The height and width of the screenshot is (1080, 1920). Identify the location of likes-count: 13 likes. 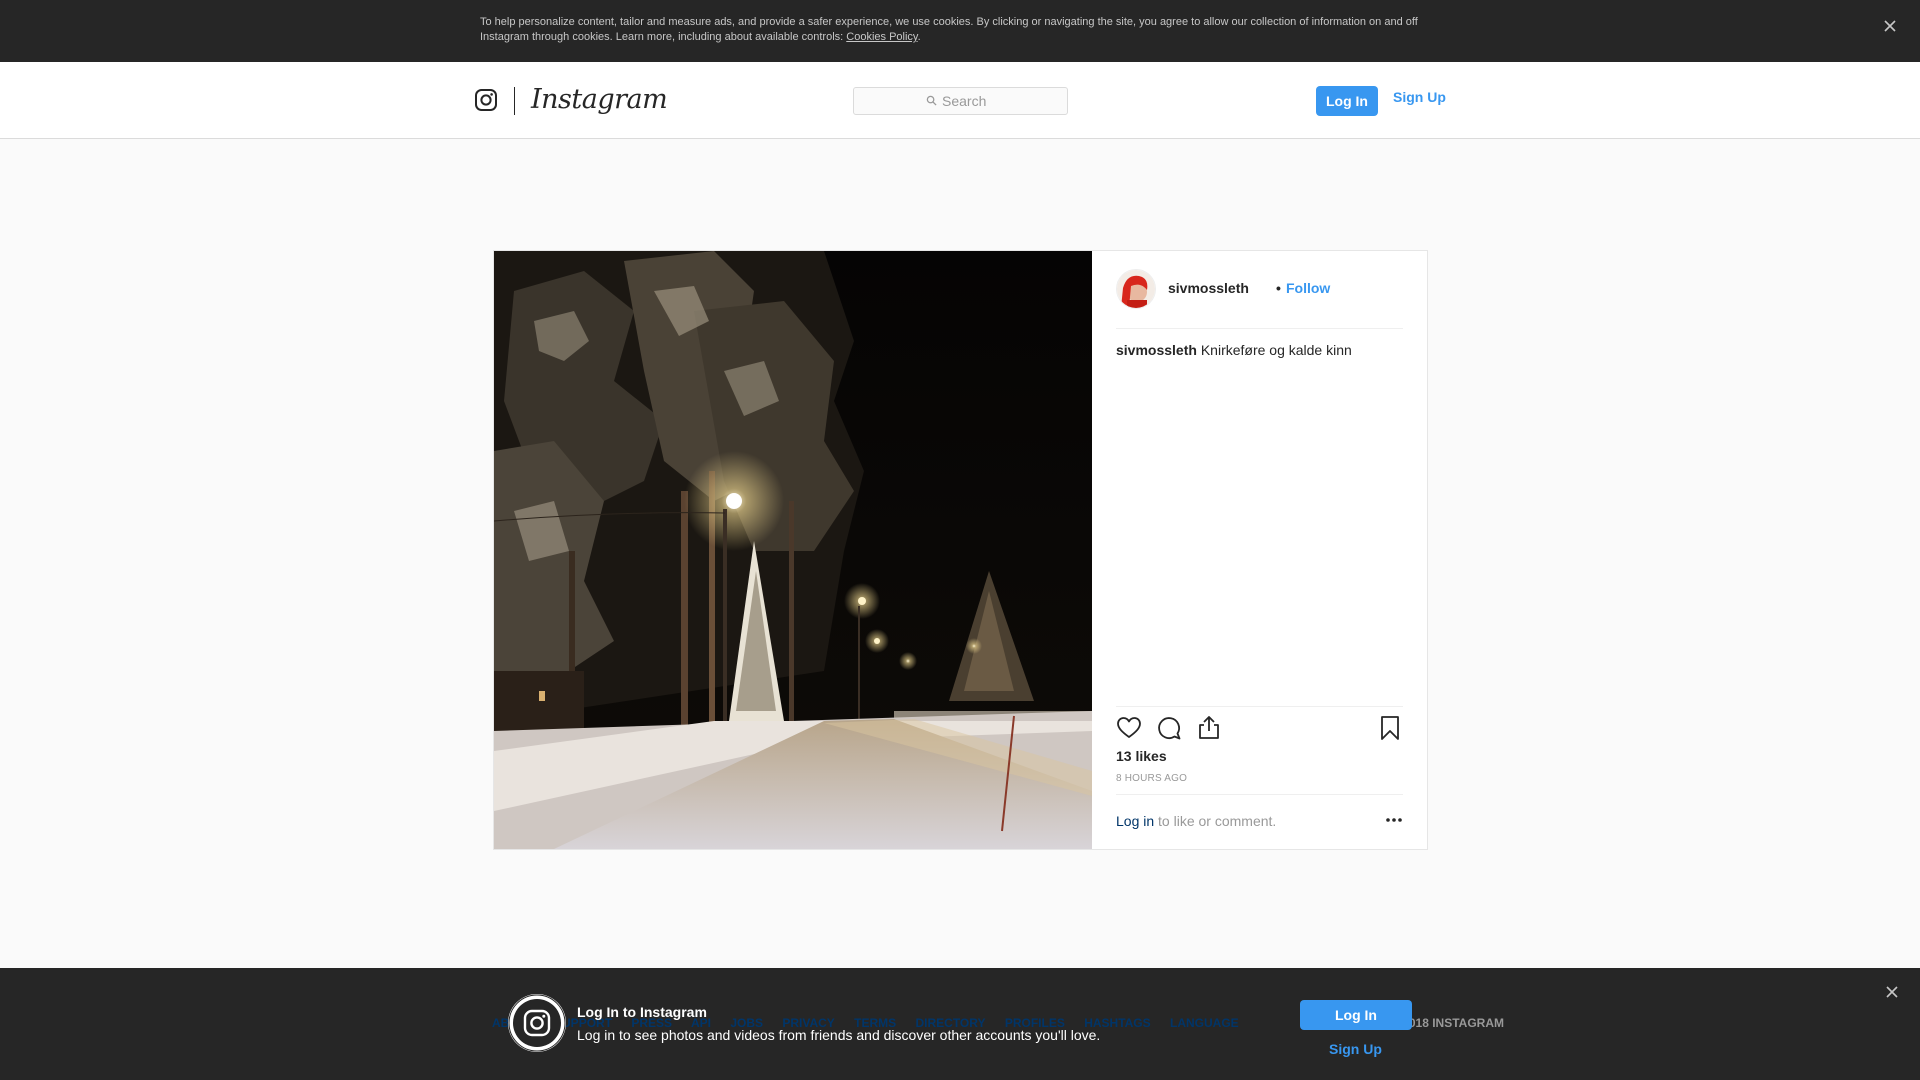
(1141, 756).